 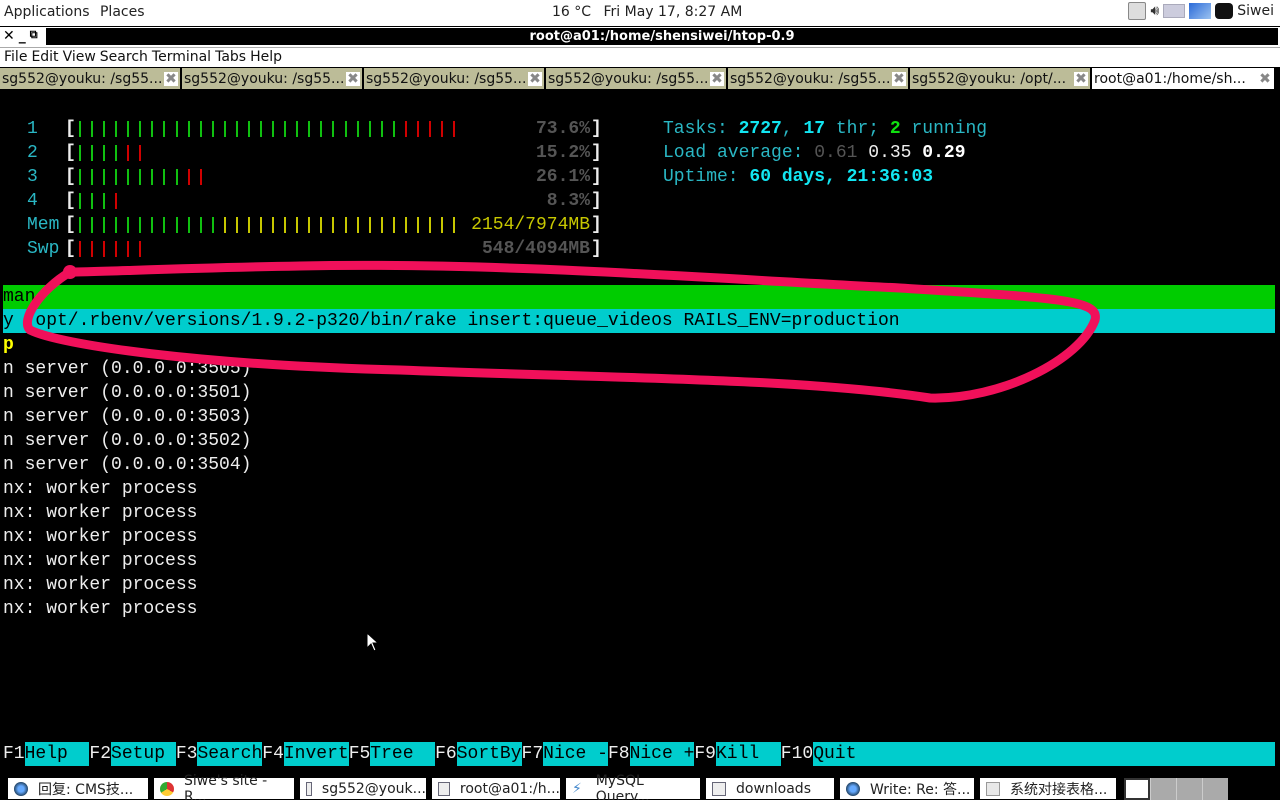 I want to click on window-titlebar: ✕ _ ⧉ root@a01:/home/shensiwei/htop-0.9, so click(x=640, y=37).